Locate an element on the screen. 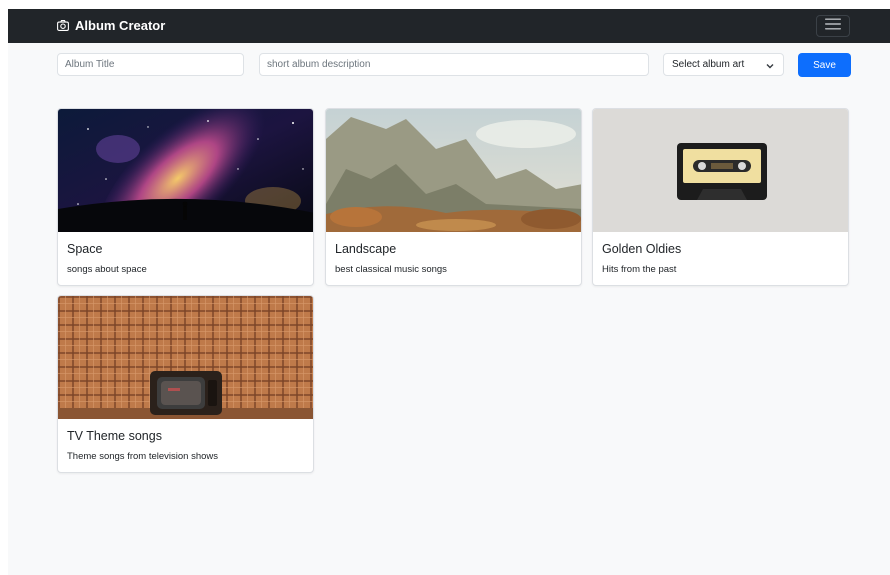 This screenshot has width=890, height=575. album-card-title: Golden Oldies is located at coordinates (642, 249).